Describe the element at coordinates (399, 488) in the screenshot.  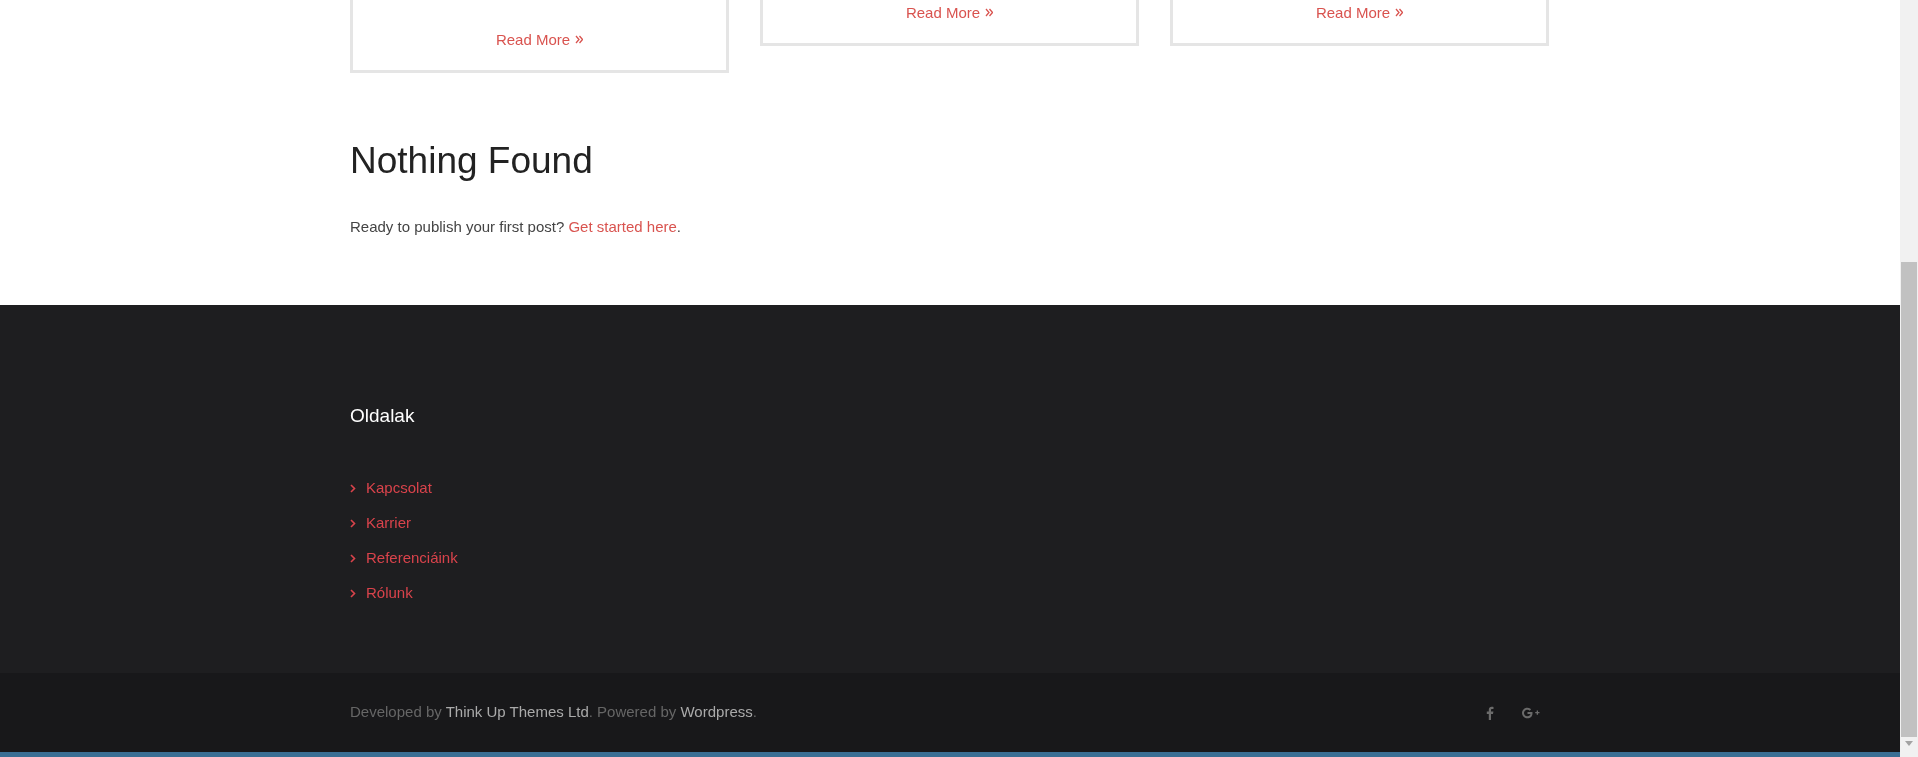
I see `footer-link: Kapcsolat` at that location.